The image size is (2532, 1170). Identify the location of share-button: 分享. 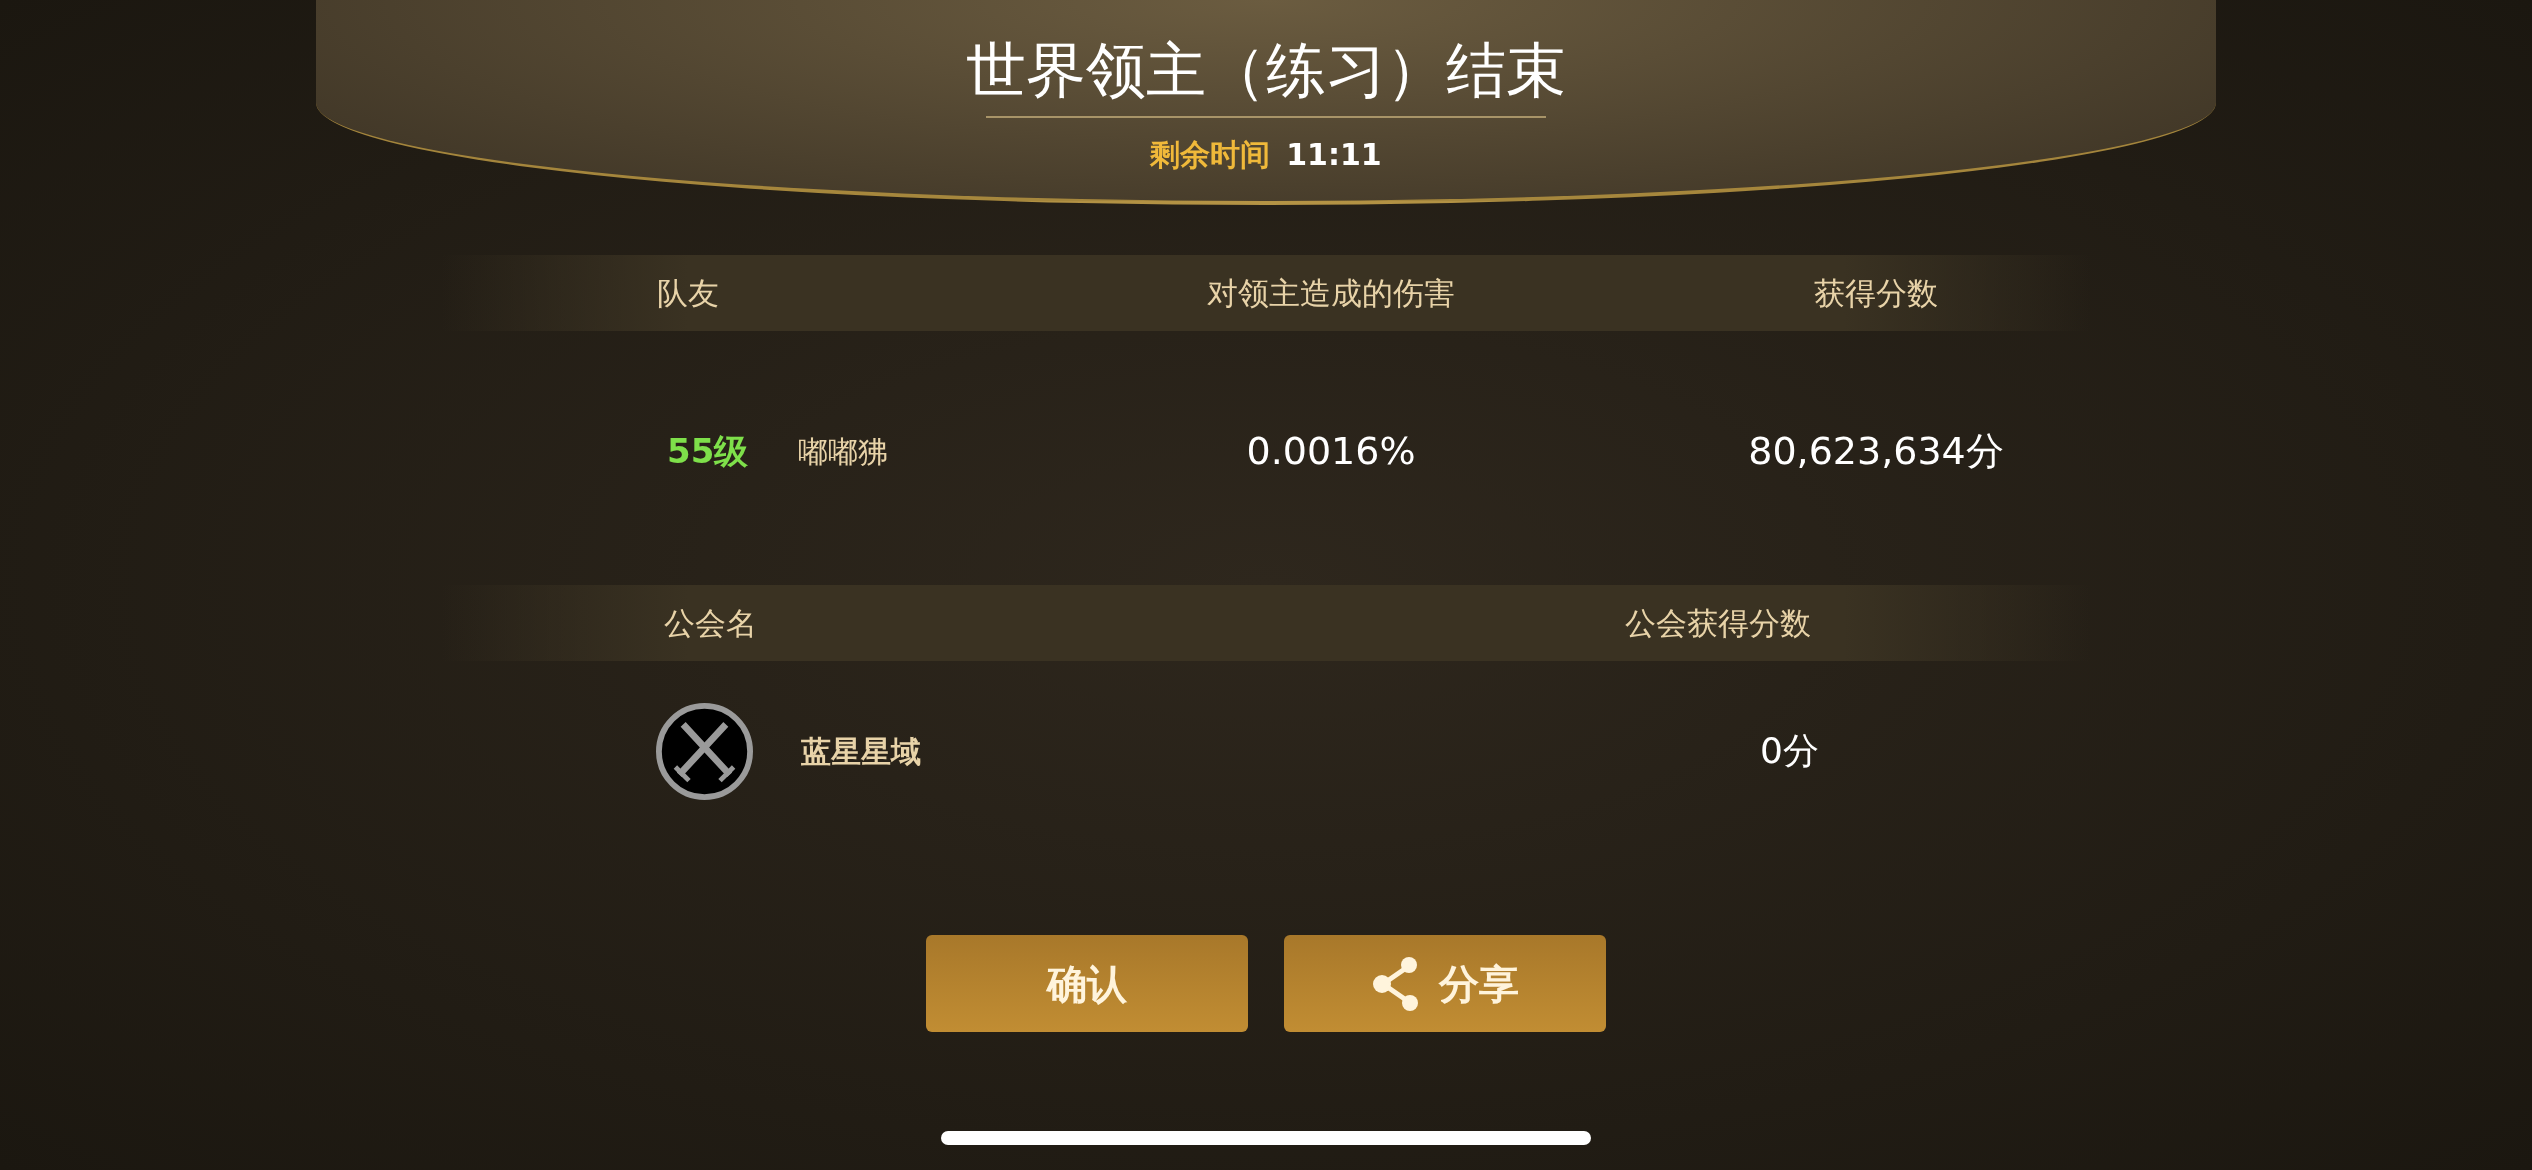
(1445, 983).